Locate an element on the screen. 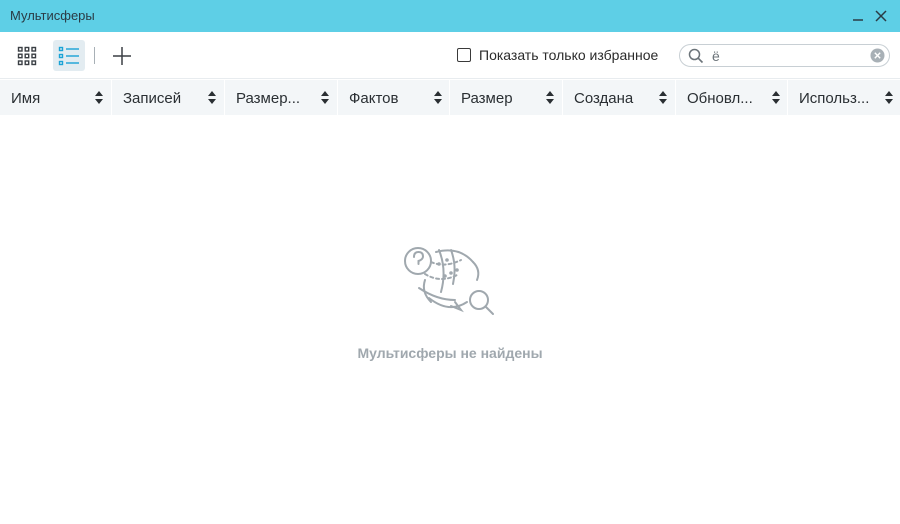 Image resolution: width=900 pixels, height=524 pixels. list-icon is located at coordinates (68, 55).